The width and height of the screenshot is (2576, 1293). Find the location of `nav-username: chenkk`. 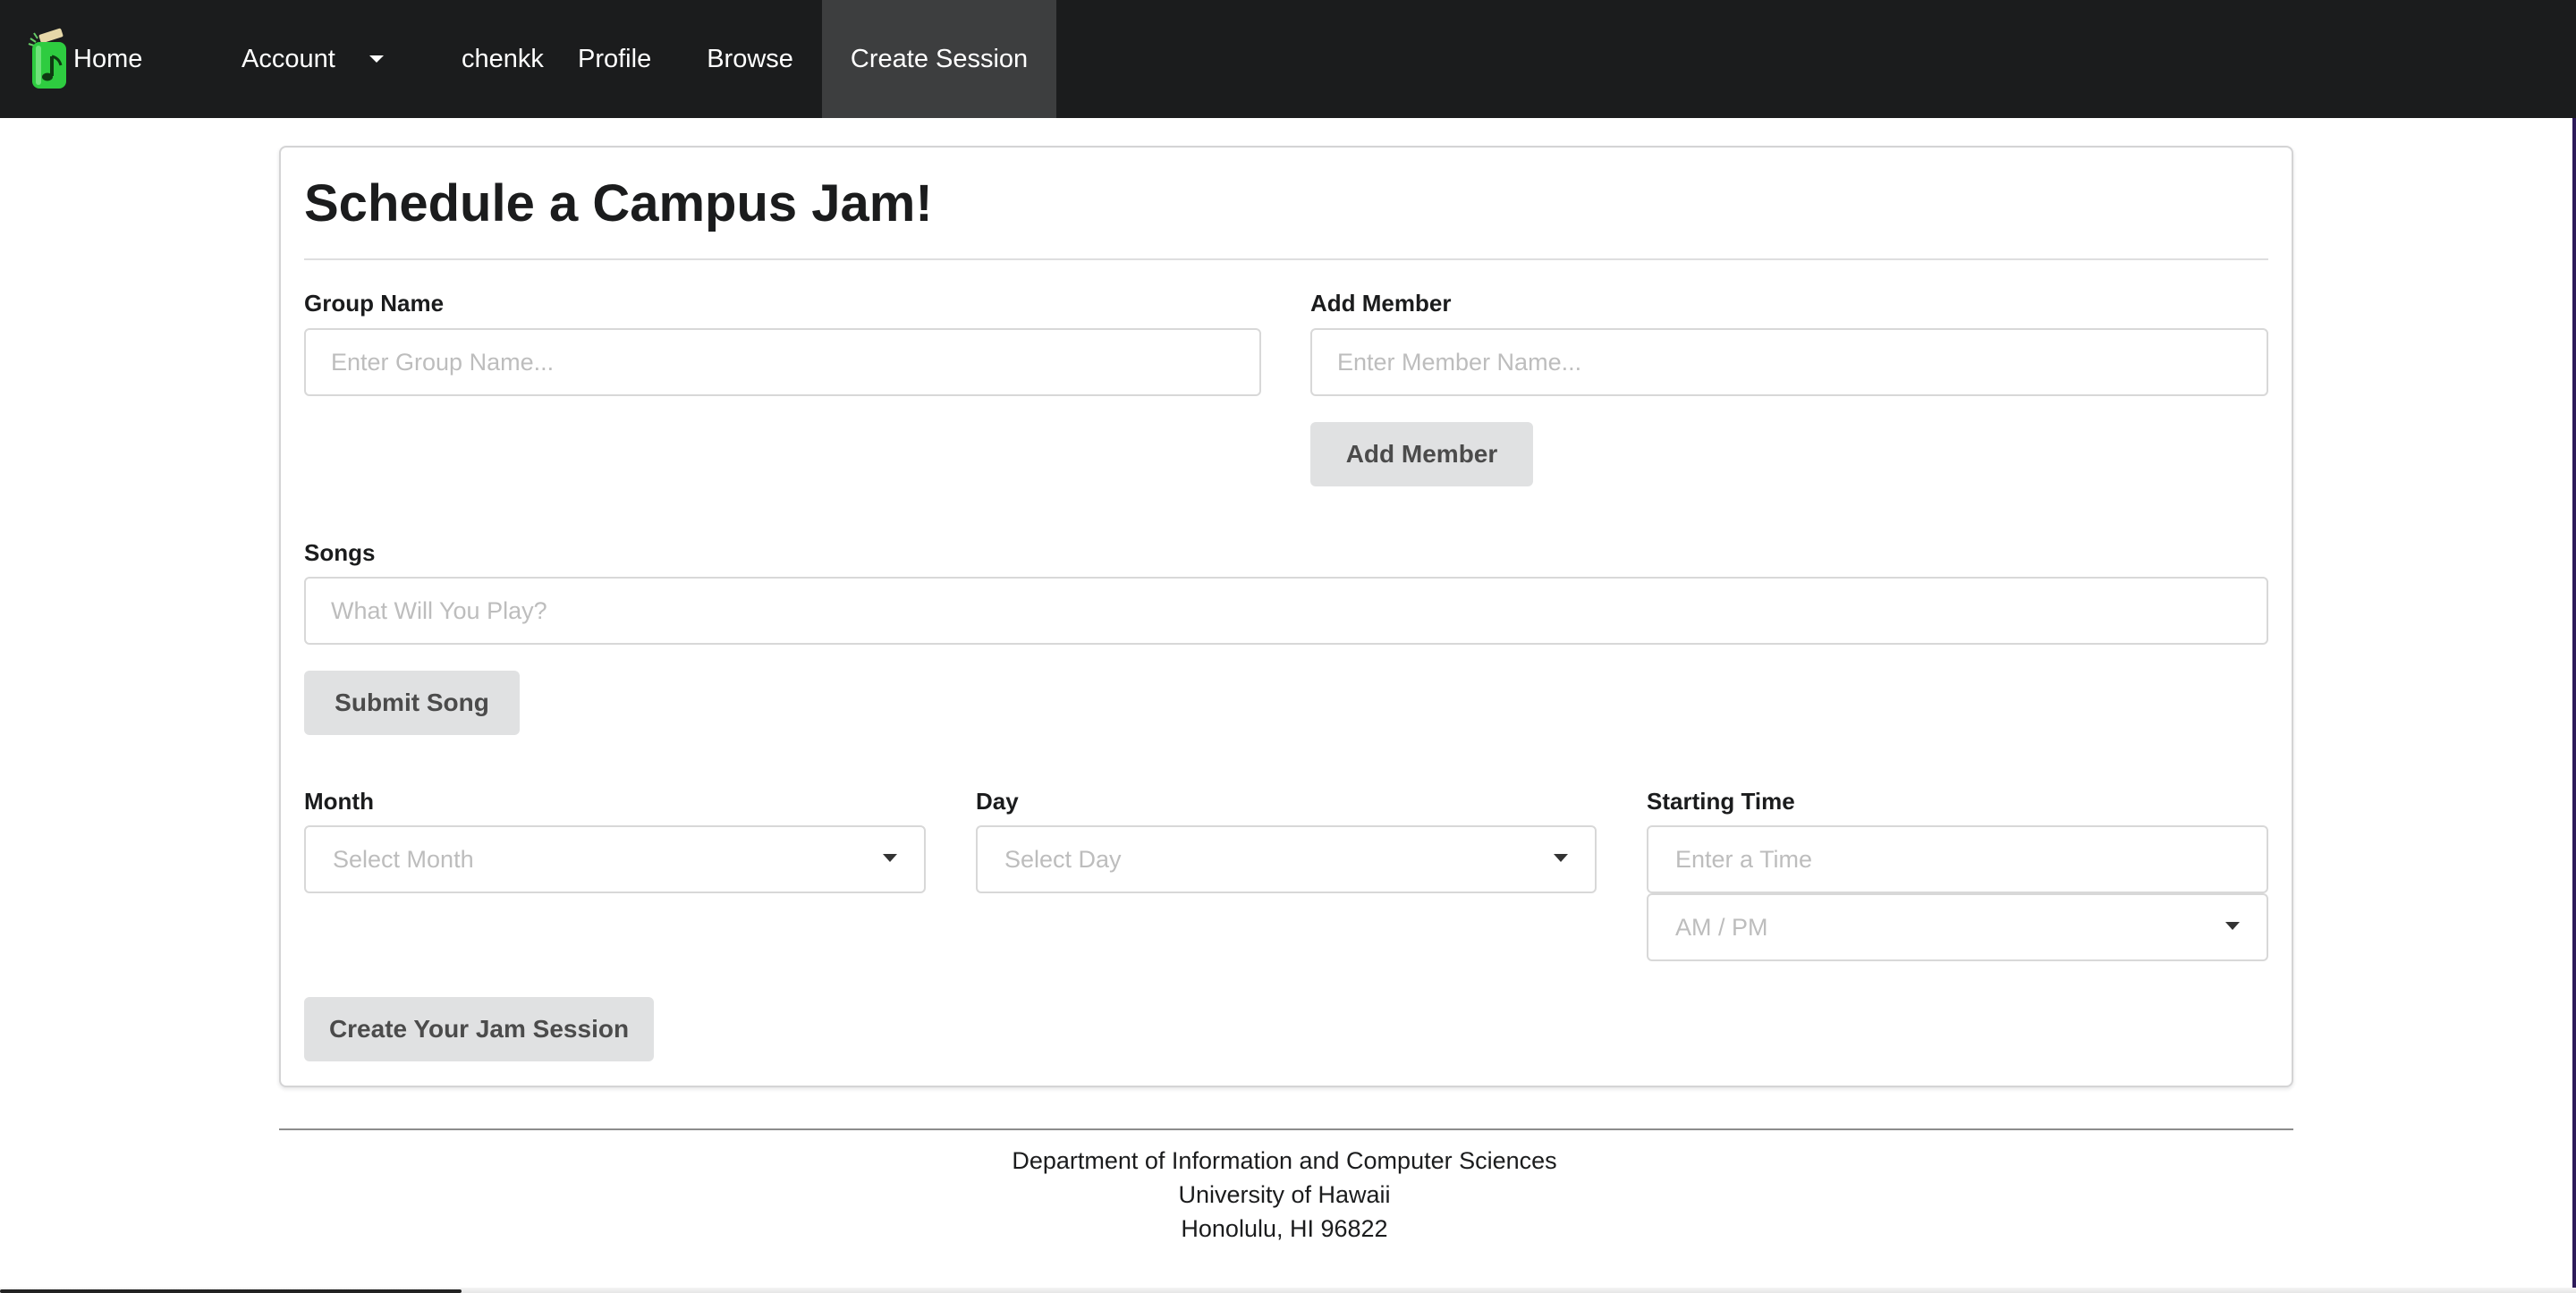

nav-username: chenkk is located at coordinates (507, 59).